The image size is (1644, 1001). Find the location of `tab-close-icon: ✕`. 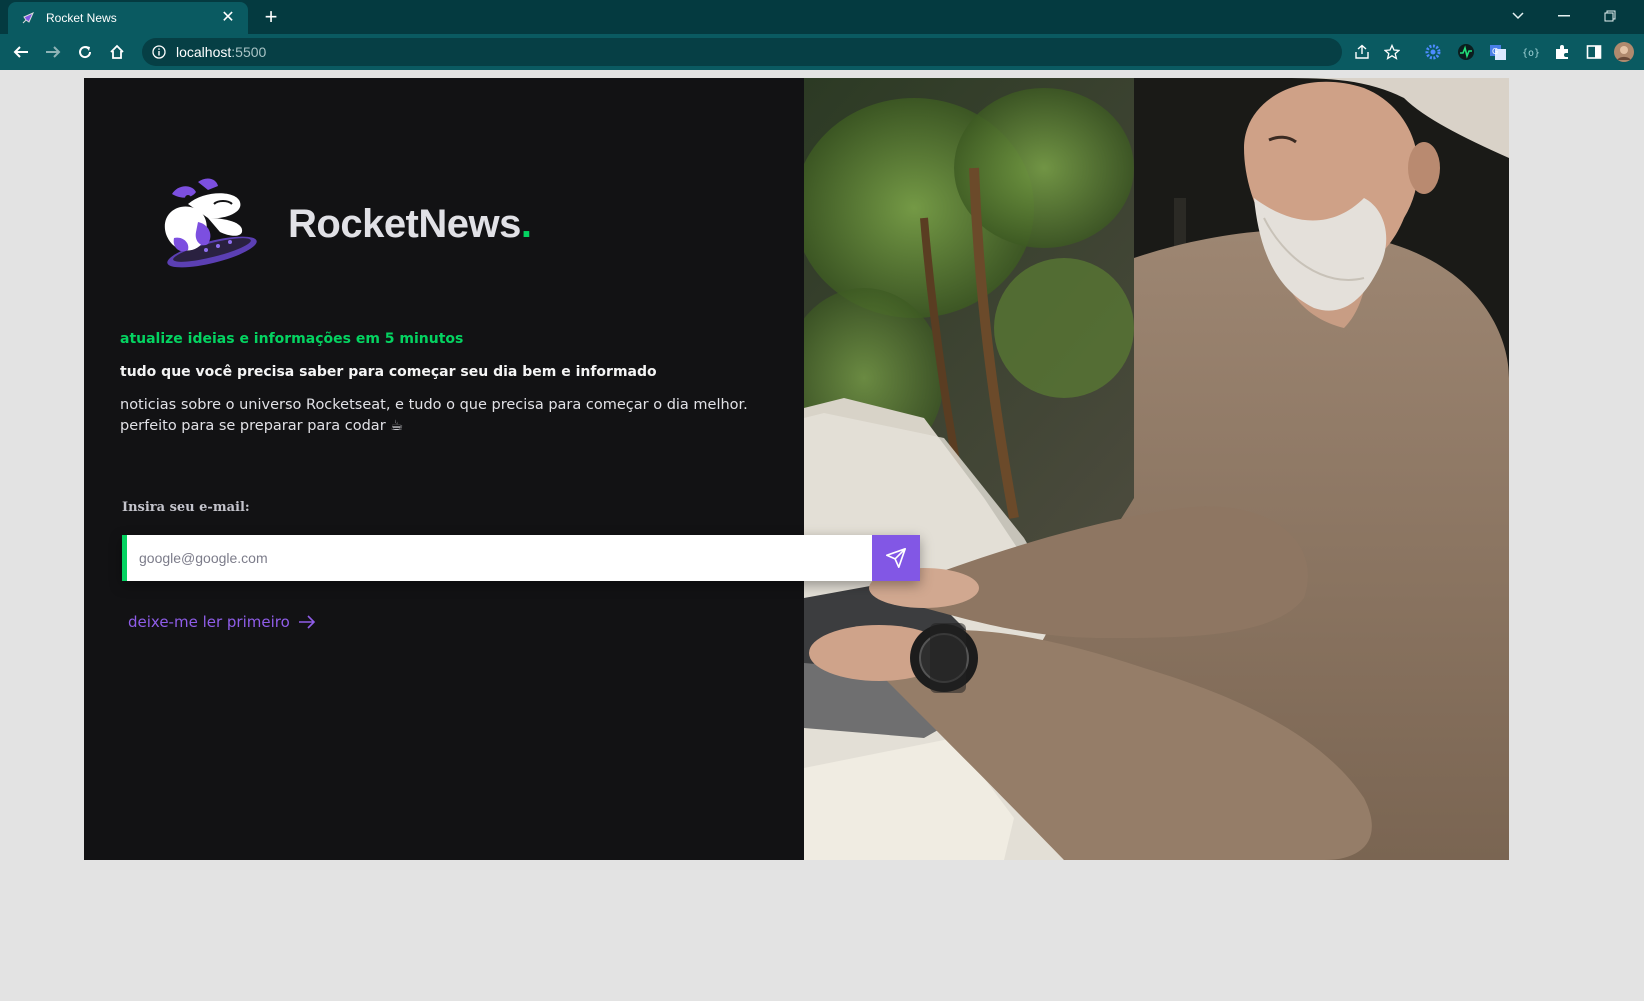

tab-close-icon: ✕ is located at coordinates (228, 18).